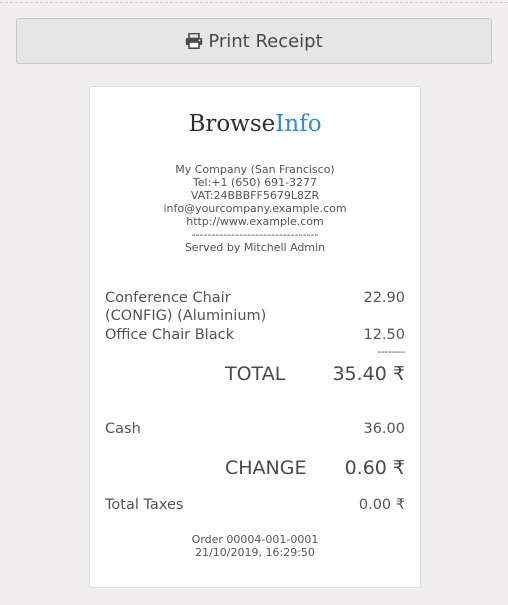 The image size is (508, 605). What do you see at coordinates (368, 374) in the screenshot?
I see `total-amount: 35.40 ₹` at bounding box center [368, 374].